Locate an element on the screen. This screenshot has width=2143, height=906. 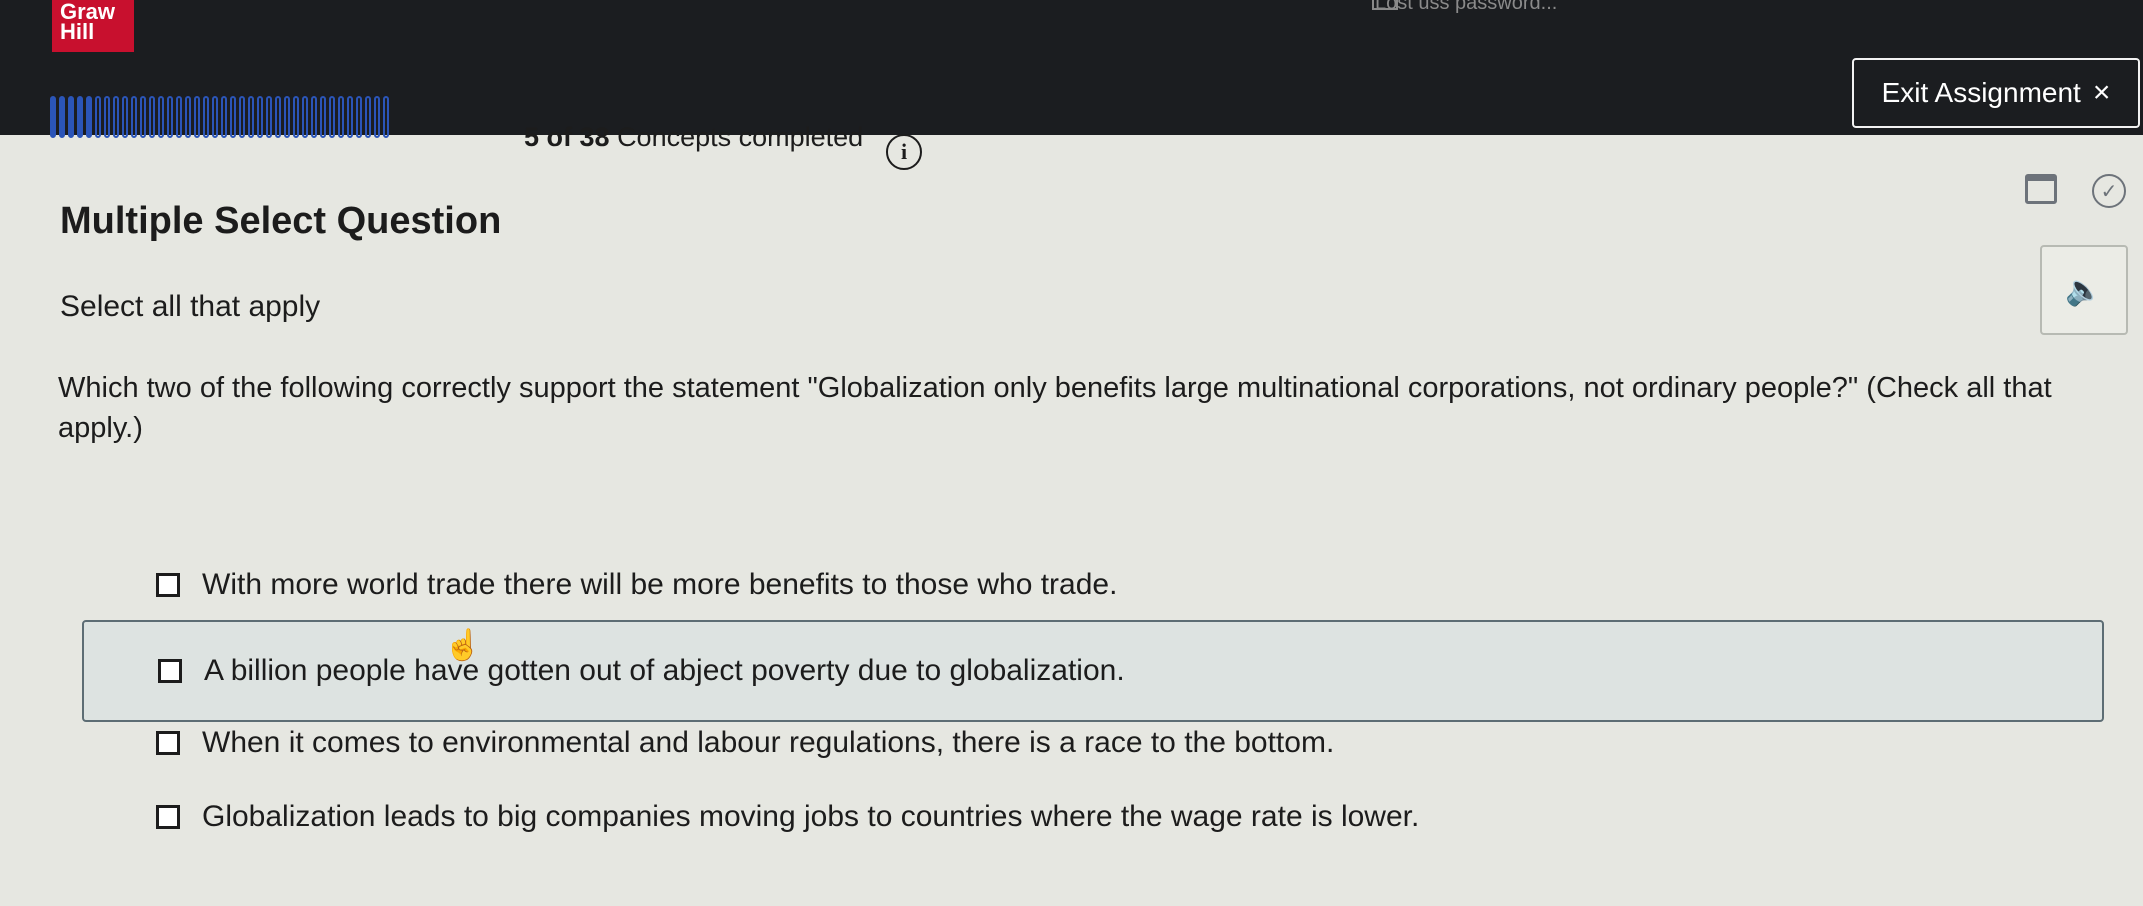
mcgraw-hill-logo: Graw Hill is located at coordinates (93, 26).